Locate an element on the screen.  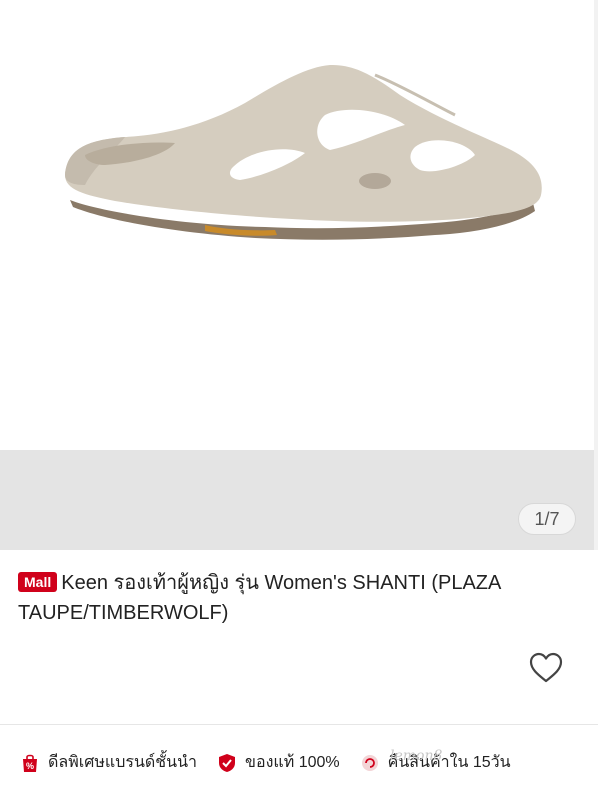
feature-label: ดีลพิเศษแบรนด์ชั้นนำ is located at coordinates (123, 762).